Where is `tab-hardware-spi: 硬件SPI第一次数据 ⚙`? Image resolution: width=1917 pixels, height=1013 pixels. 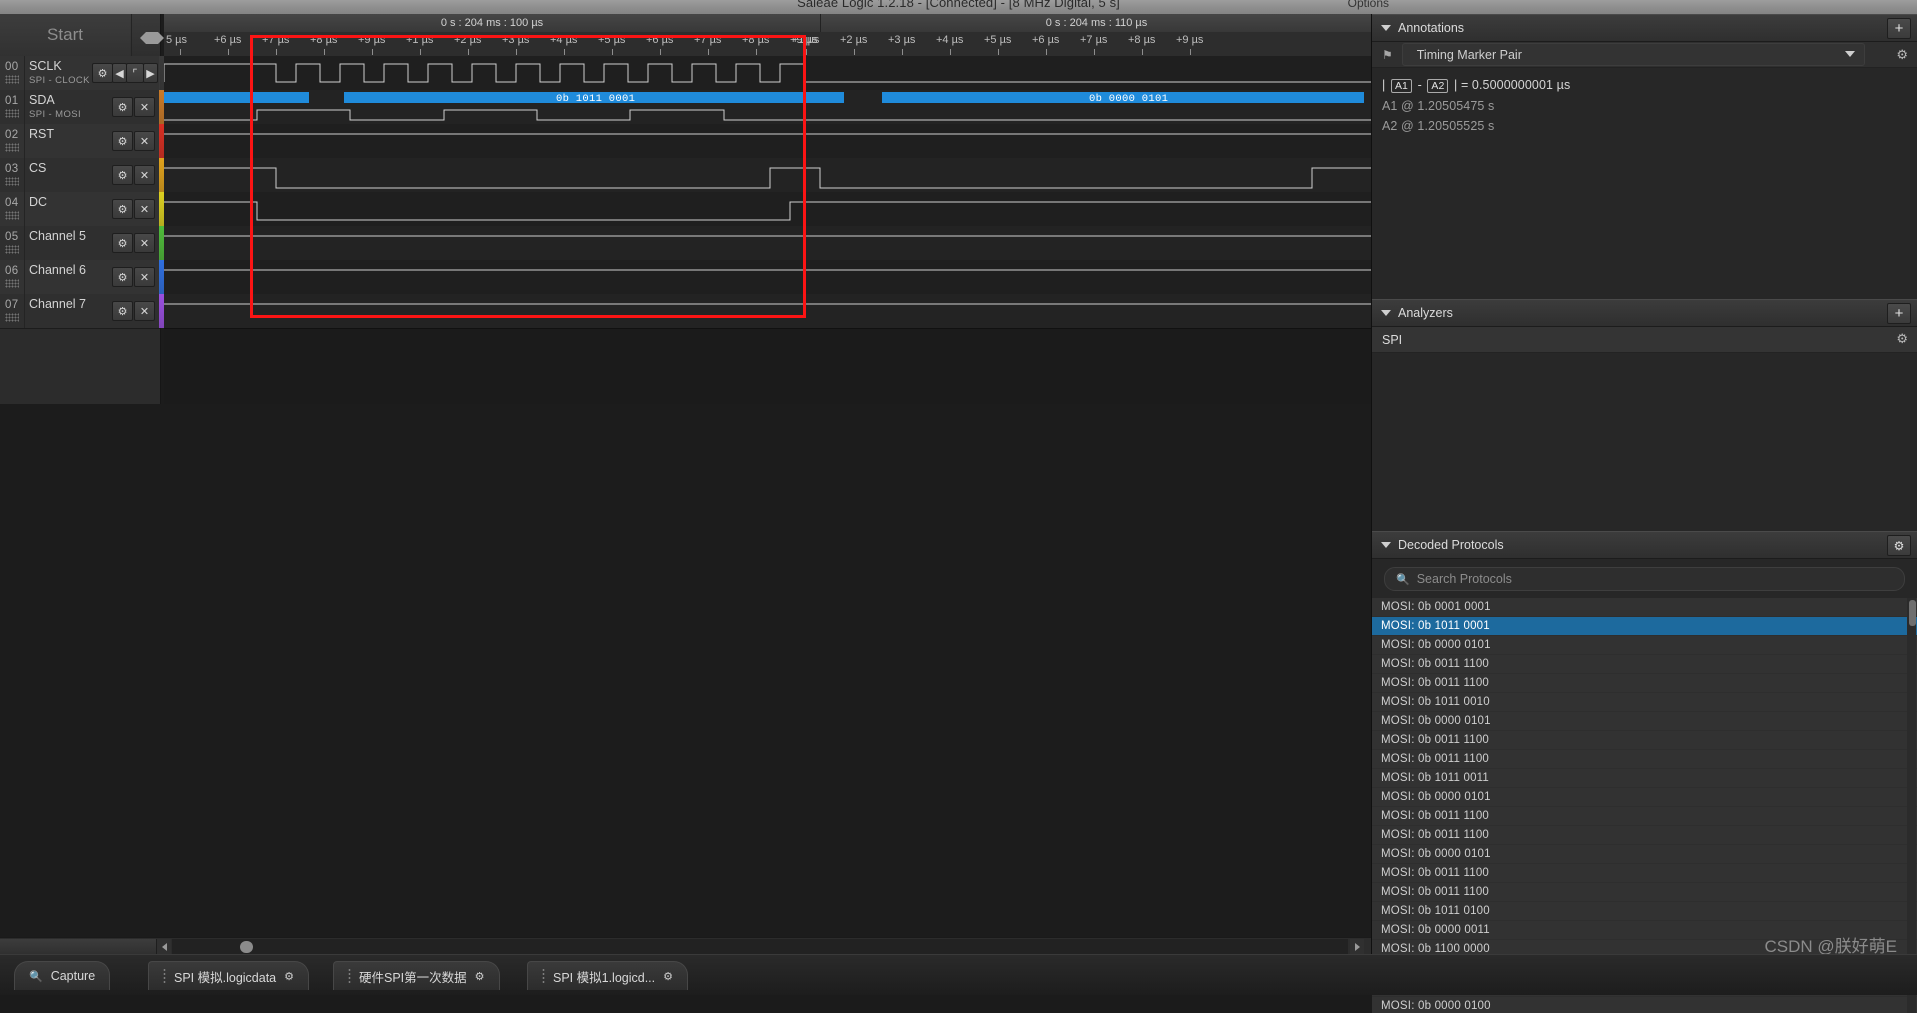
tab-hardware-spi: 硬件SPI第一次数据 ⚙ is located at coordinates (416, 975).